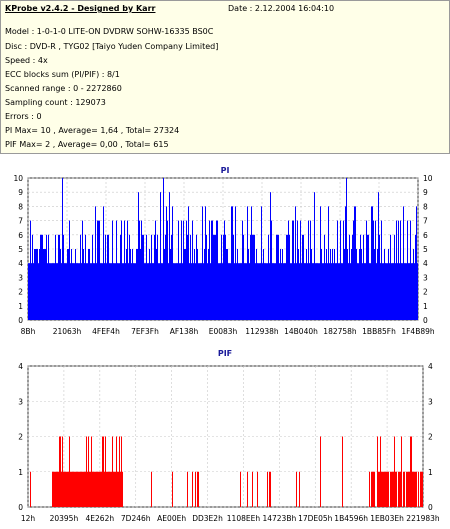 The width and height of the screenshot is (450, 529). I want to click on scan-date: Date : 2.12.2004 16:04:10, so click(281, 8).